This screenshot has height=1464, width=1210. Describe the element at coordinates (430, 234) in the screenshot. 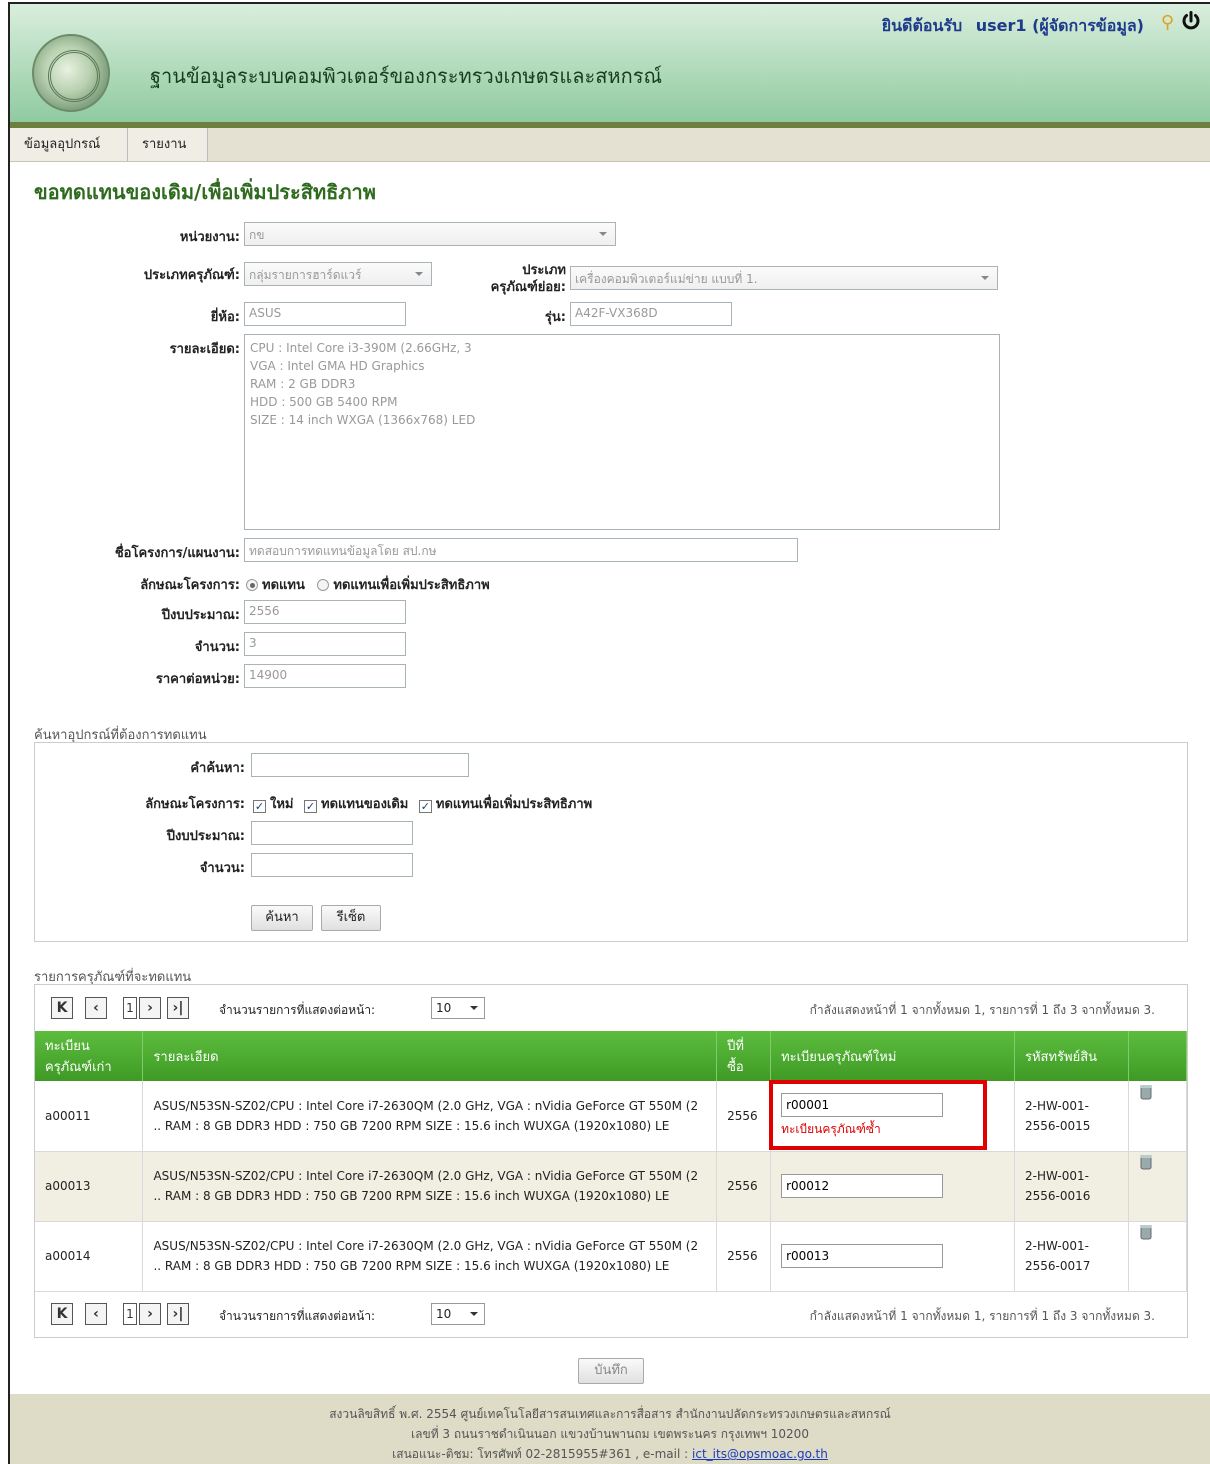

I see `agency-select: กข` at that location.